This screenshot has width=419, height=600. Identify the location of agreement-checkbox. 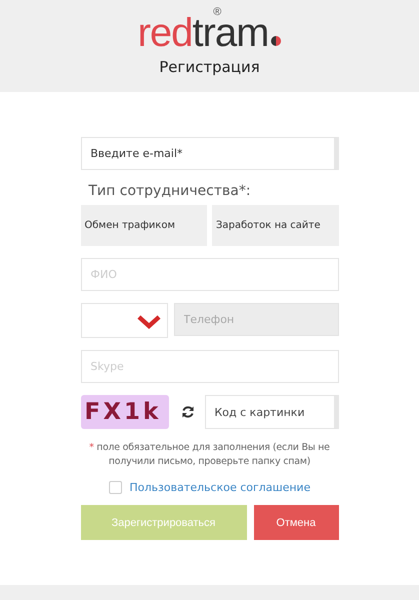
(115, 487).